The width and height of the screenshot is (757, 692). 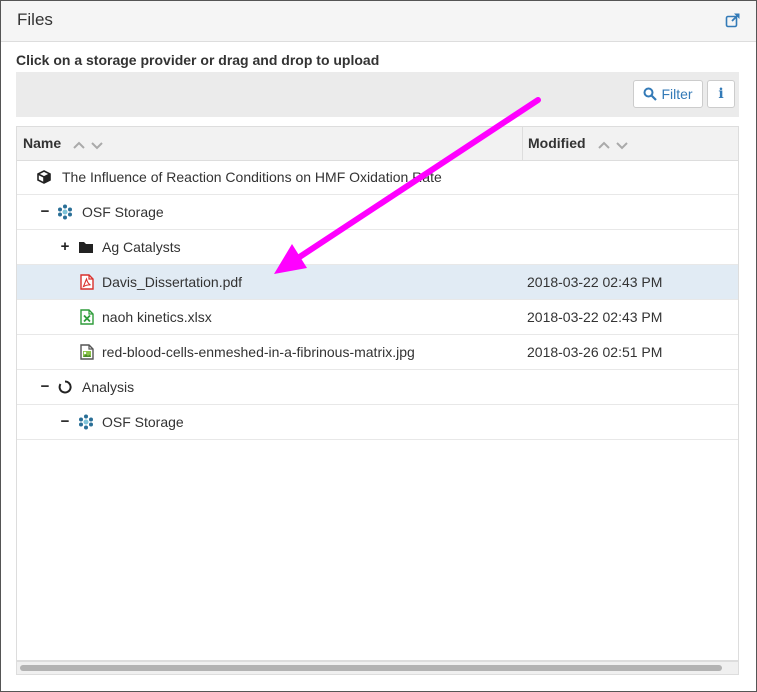 I want to click on sort-name-icons, so click(x=88, y=146).